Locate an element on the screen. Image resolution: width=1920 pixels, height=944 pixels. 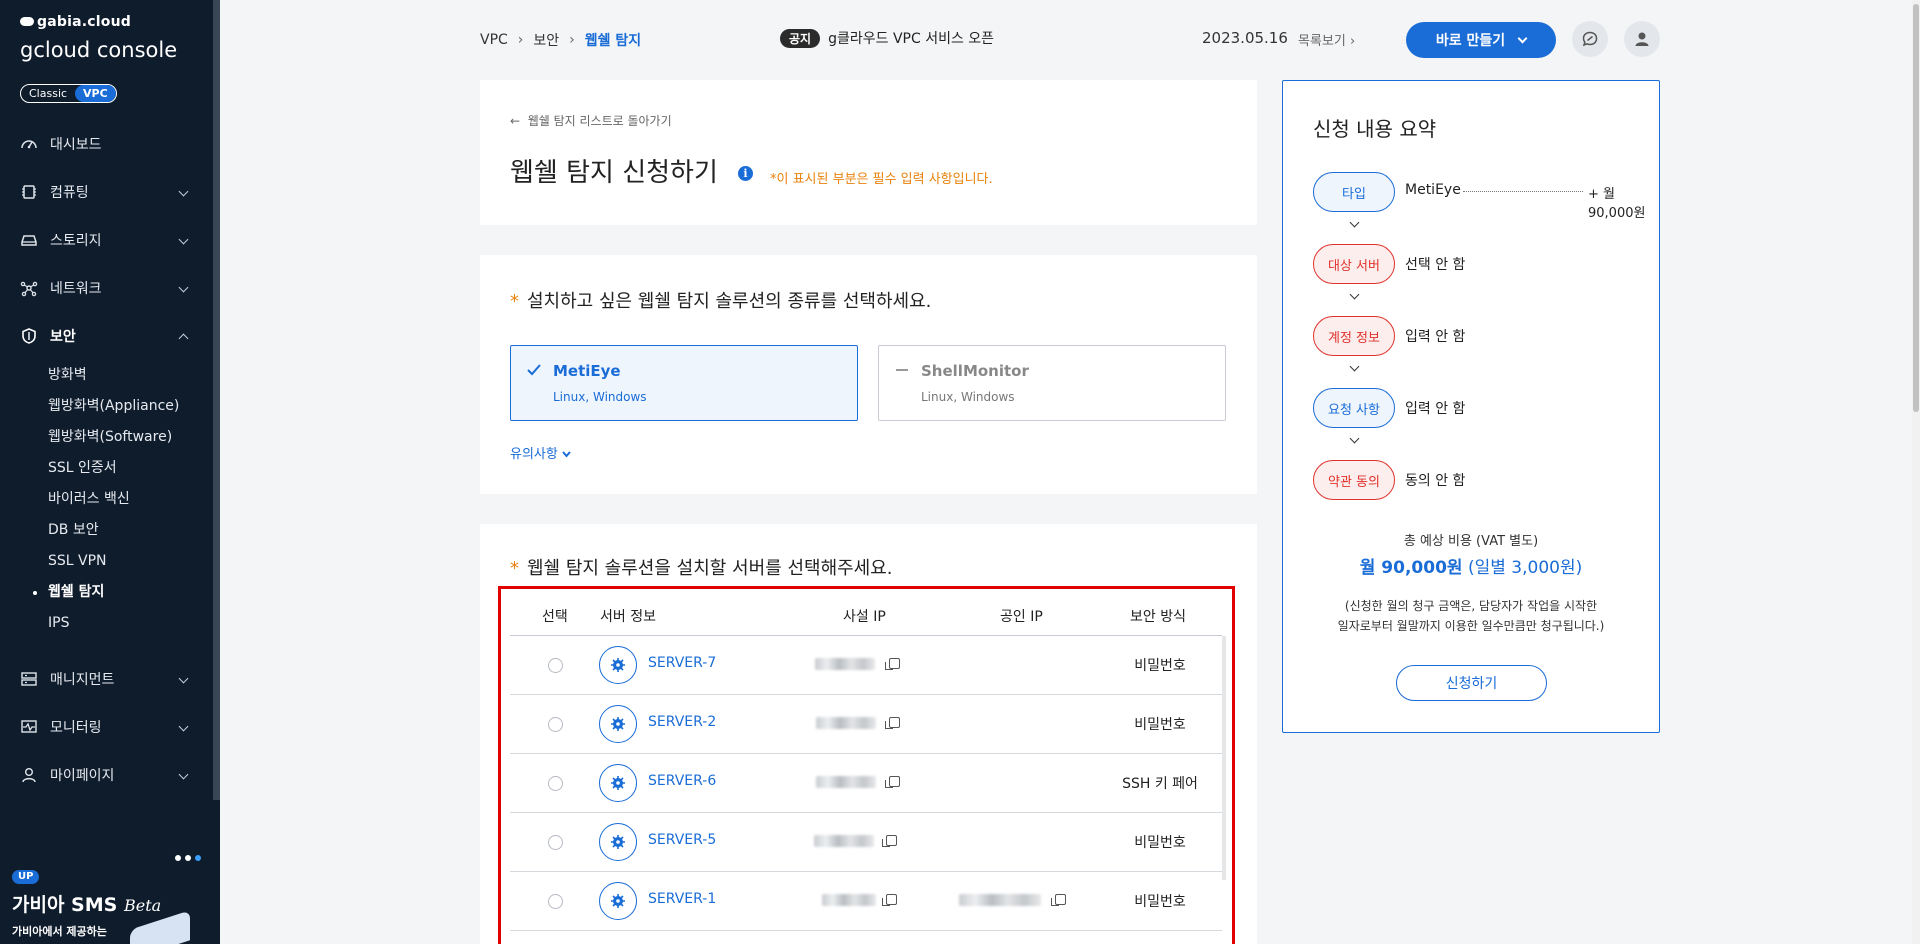
server-name-link: SERVER-5 is located at coordinates (682, 840).